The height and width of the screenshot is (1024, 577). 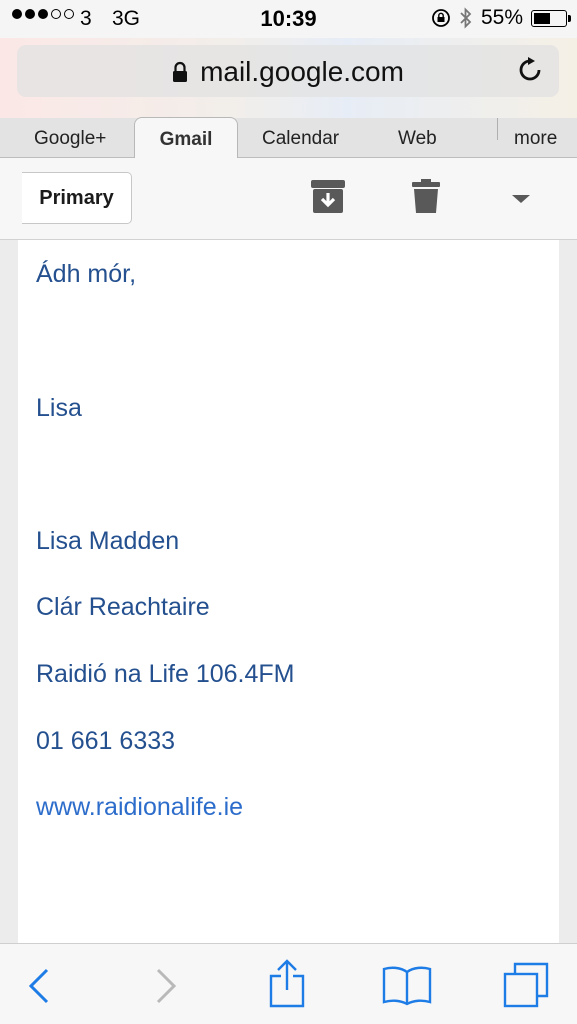 What do you see at coordinates (551, 18) in the screenshot?
I see `battery-icon` at bounding box center [551, 18].